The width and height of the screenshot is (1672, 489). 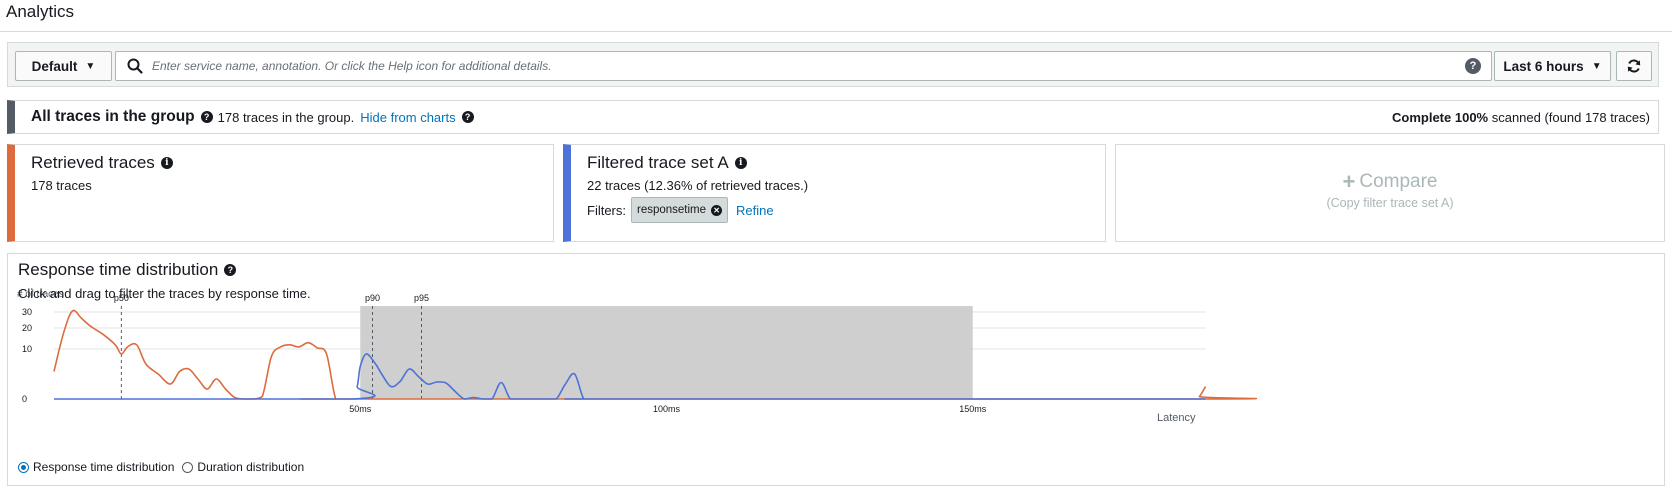 What do you see at coordinates (1543, 66) in the screenshot?
I see `time-range-label: Last 6 hours` at bounding box center [1543, 66].